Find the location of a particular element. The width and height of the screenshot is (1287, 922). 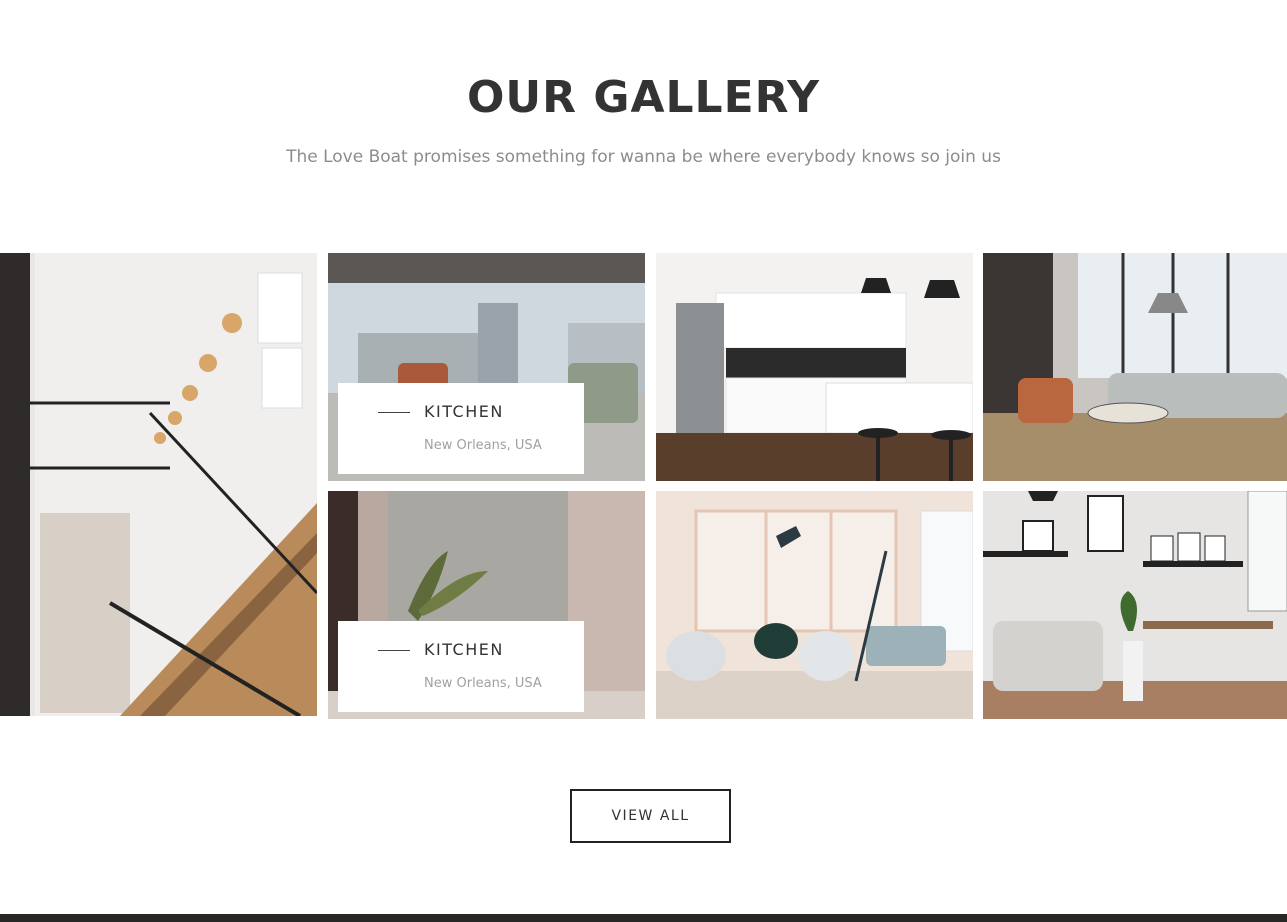

gallery-image-kitchen is located at coordinates (814, 367).